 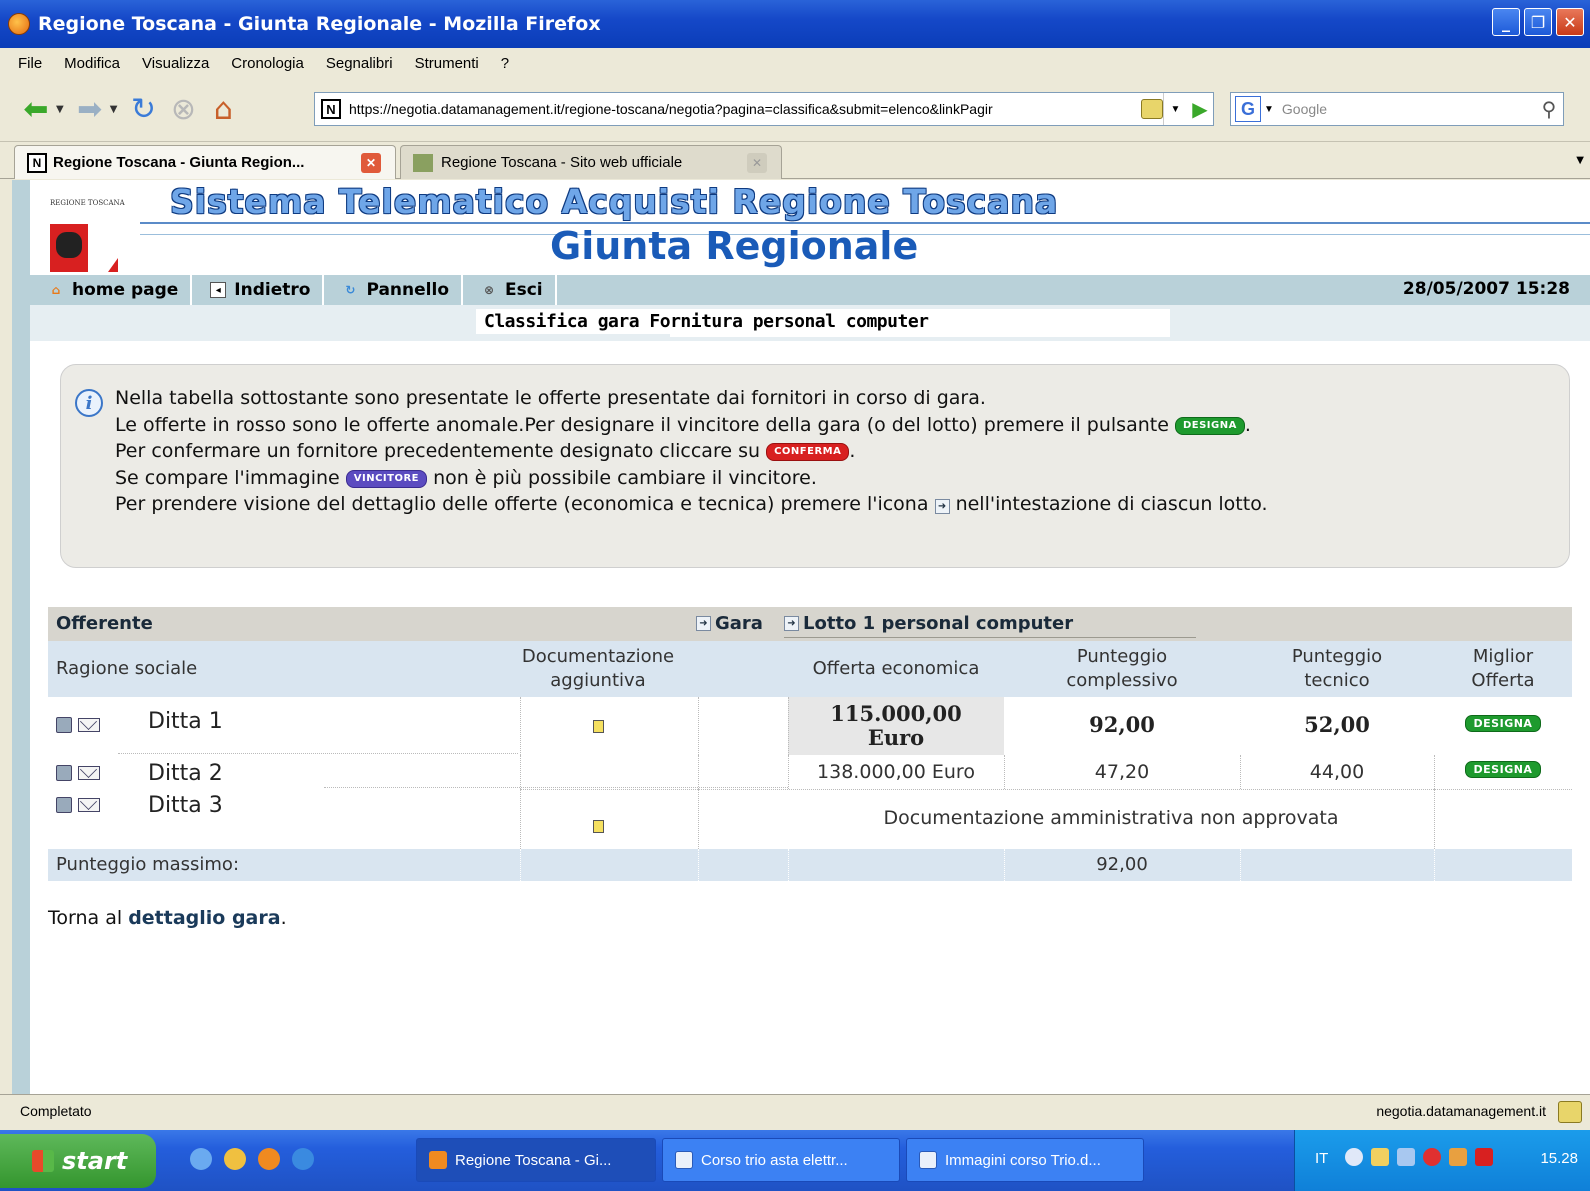 I want to click on menu-strumenti: Strumenti, so click(x=447, y=63).